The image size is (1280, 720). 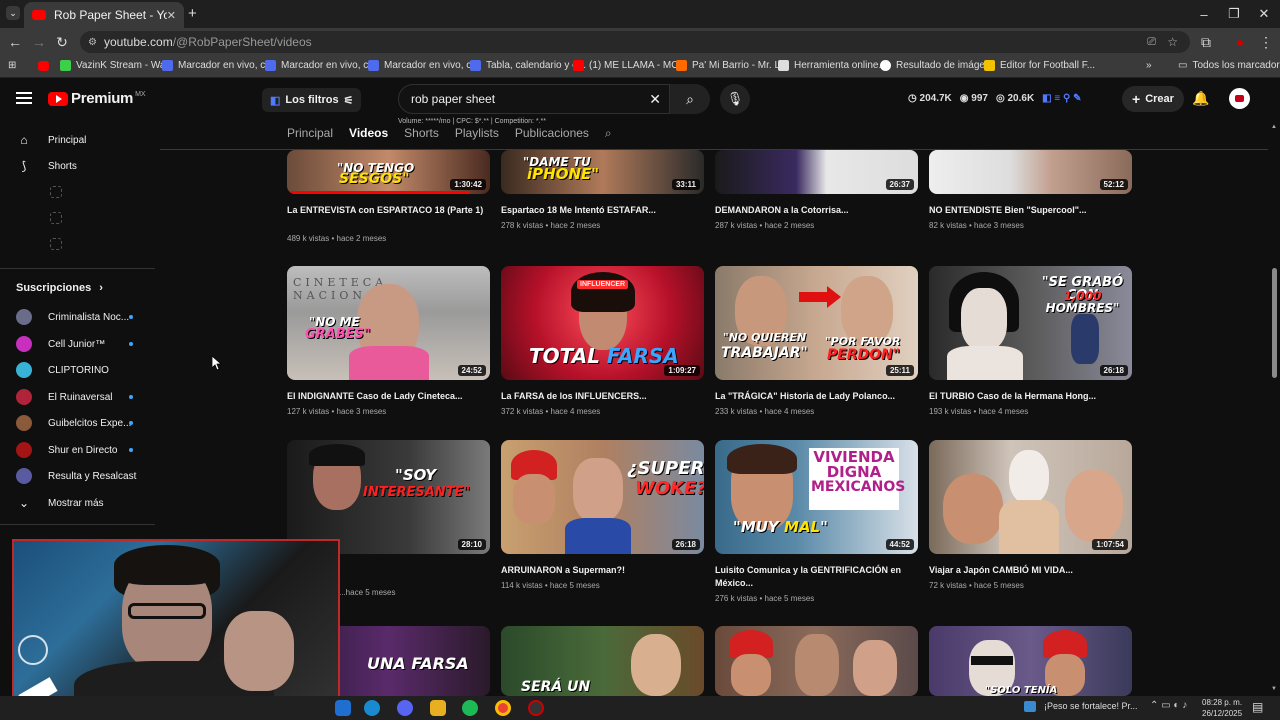 What do you see at coordinates (43, 66) in the screenshot?
I see `youtube-bookmark-icon` at bounding box center [43, 66].